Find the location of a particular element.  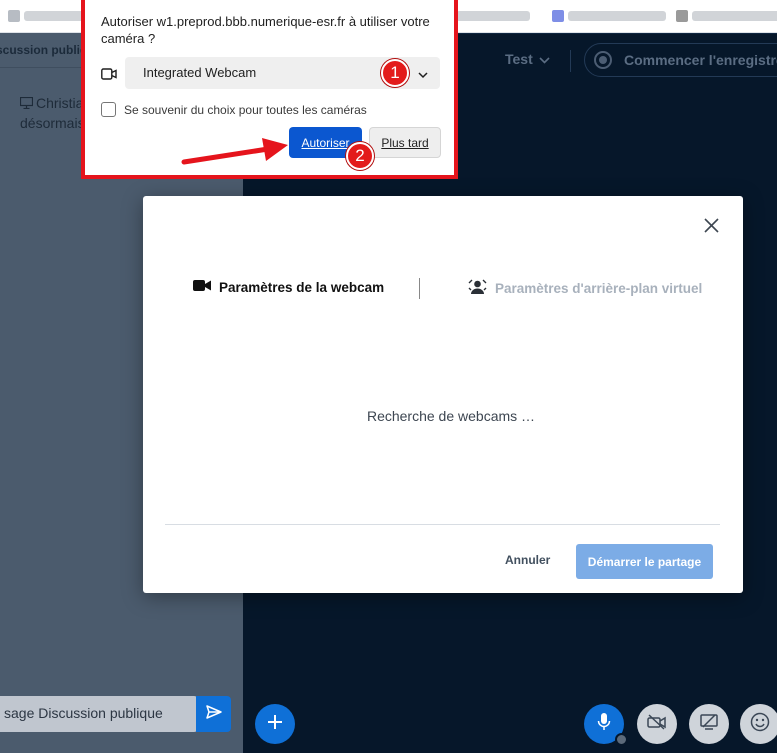

session-name: Test is located at coordinates (519, 59).